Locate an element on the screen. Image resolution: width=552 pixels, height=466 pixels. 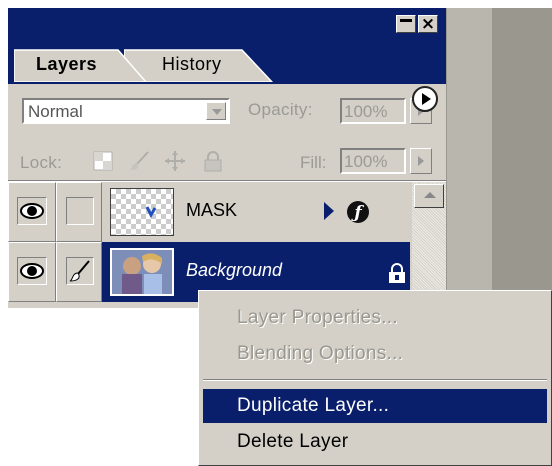
chevron-down-icon is located at coordinates (216, 111).